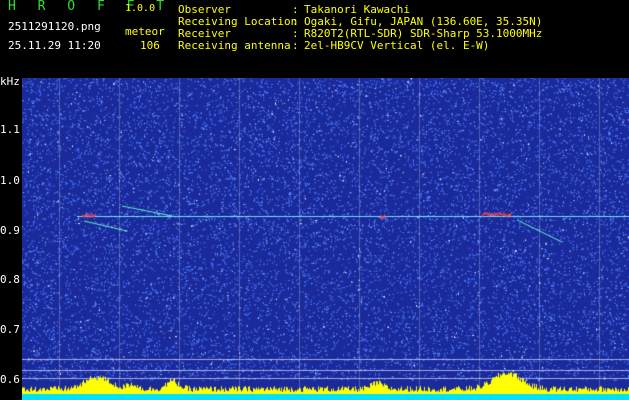 This screenshot has width=629, height=400. What do you see at coordinates (234, 45) in the screenshot?
I see `info-label-antenna: Receiving antenna` at bounding box center [234, 45].